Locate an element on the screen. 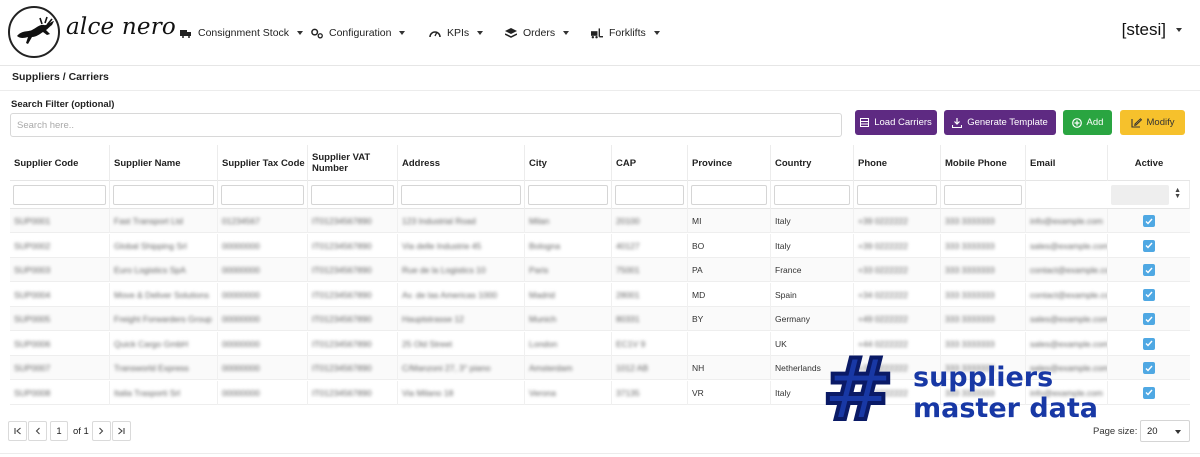 The image size is (1200, 457). table-cell: SUP0005 is located at coordinates (60, 319).